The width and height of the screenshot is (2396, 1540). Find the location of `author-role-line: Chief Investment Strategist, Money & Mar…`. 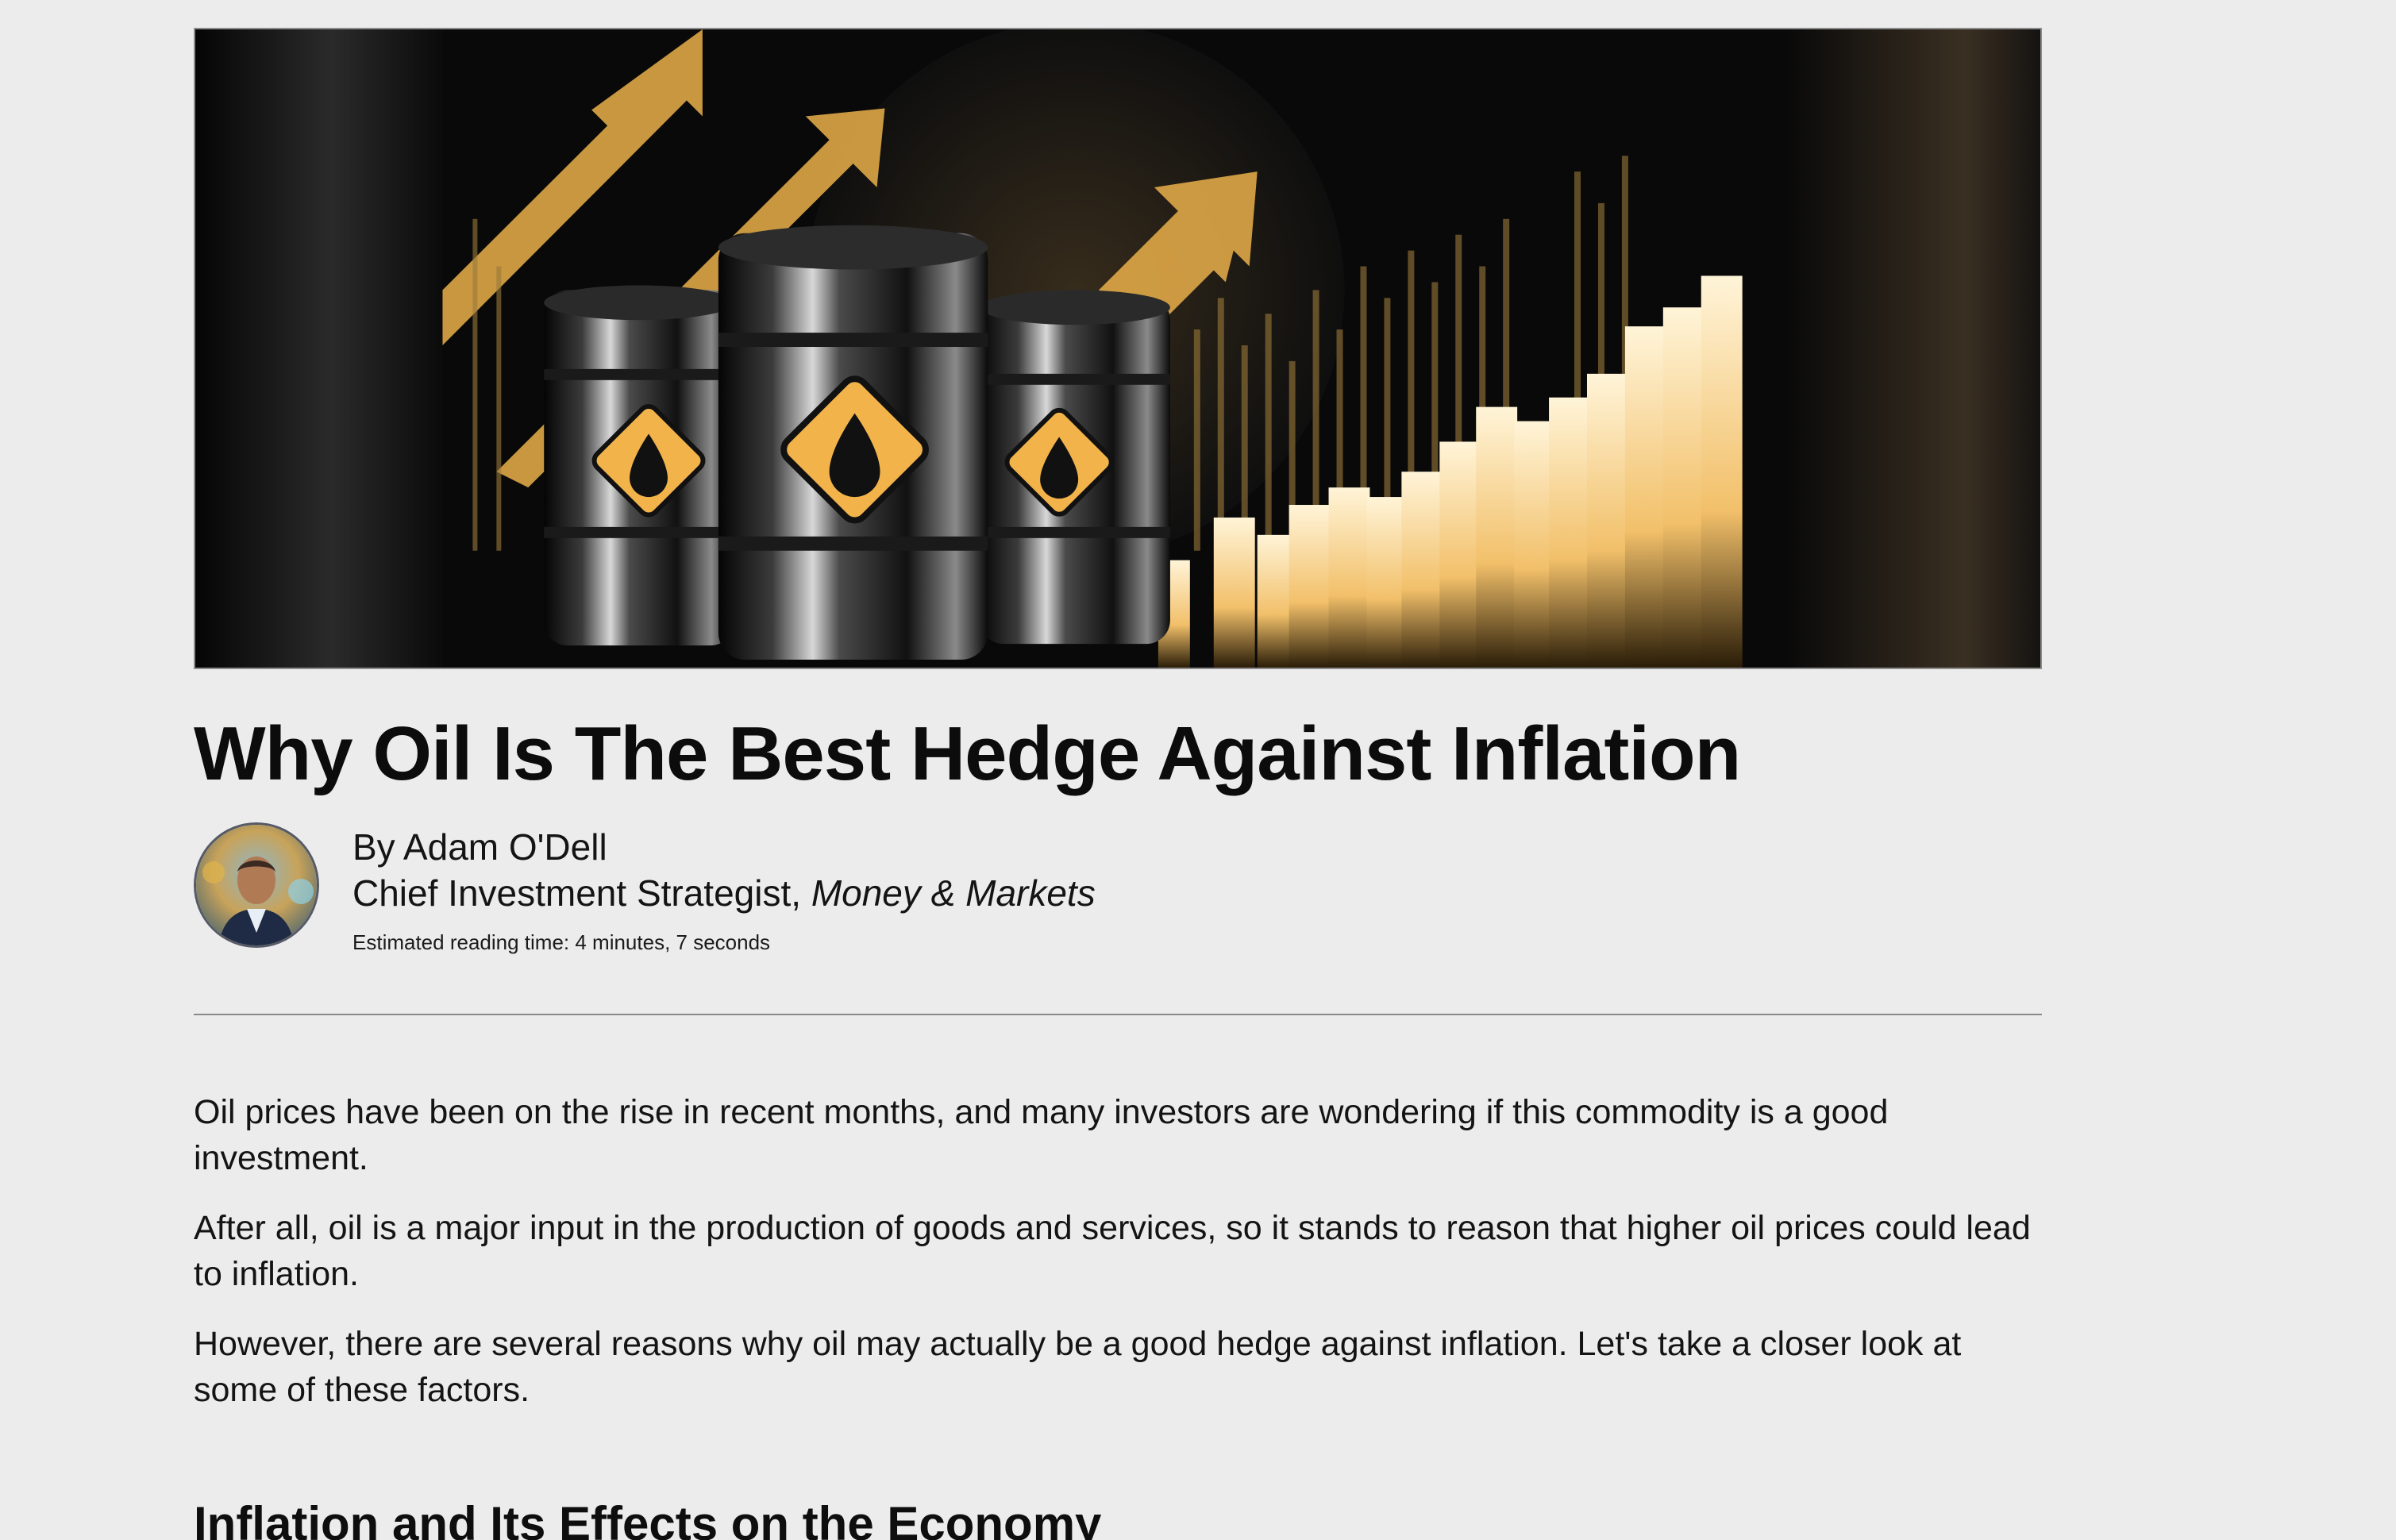

author-role-line: Chief Investment Strategist, Money & Mar… is located at coordinates (724, 893).